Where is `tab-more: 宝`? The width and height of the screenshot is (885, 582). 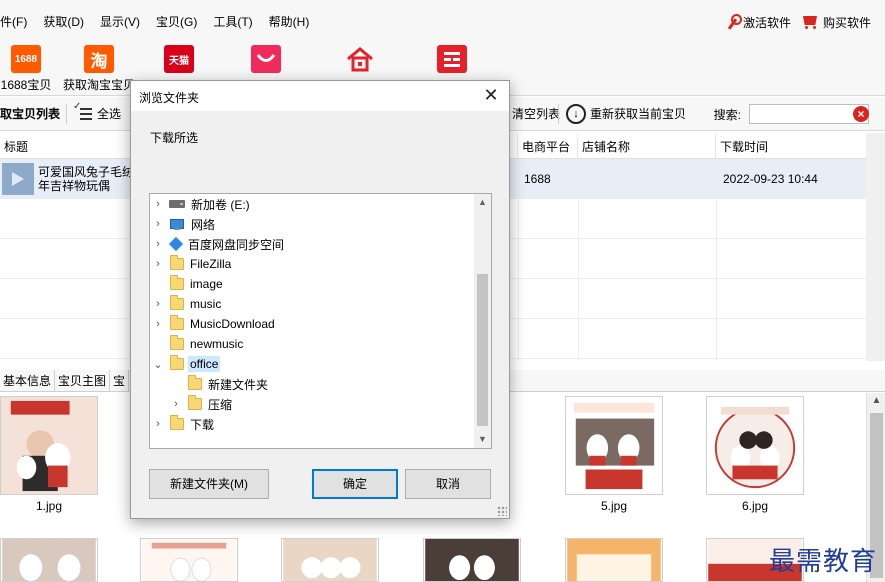
tab-more: 宝 is located at coordinates (120, 381).